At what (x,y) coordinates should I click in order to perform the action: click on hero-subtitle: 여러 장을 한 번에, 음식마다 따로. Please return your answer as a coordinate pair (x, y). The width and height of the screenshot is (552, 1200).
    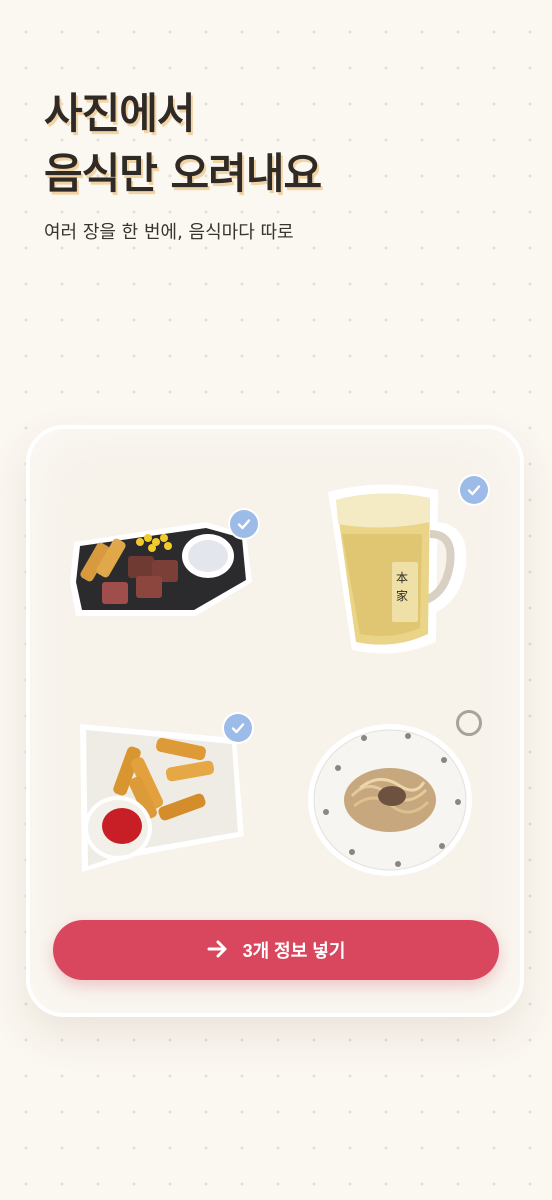
    Looking at the image, I should click on (169, 232).